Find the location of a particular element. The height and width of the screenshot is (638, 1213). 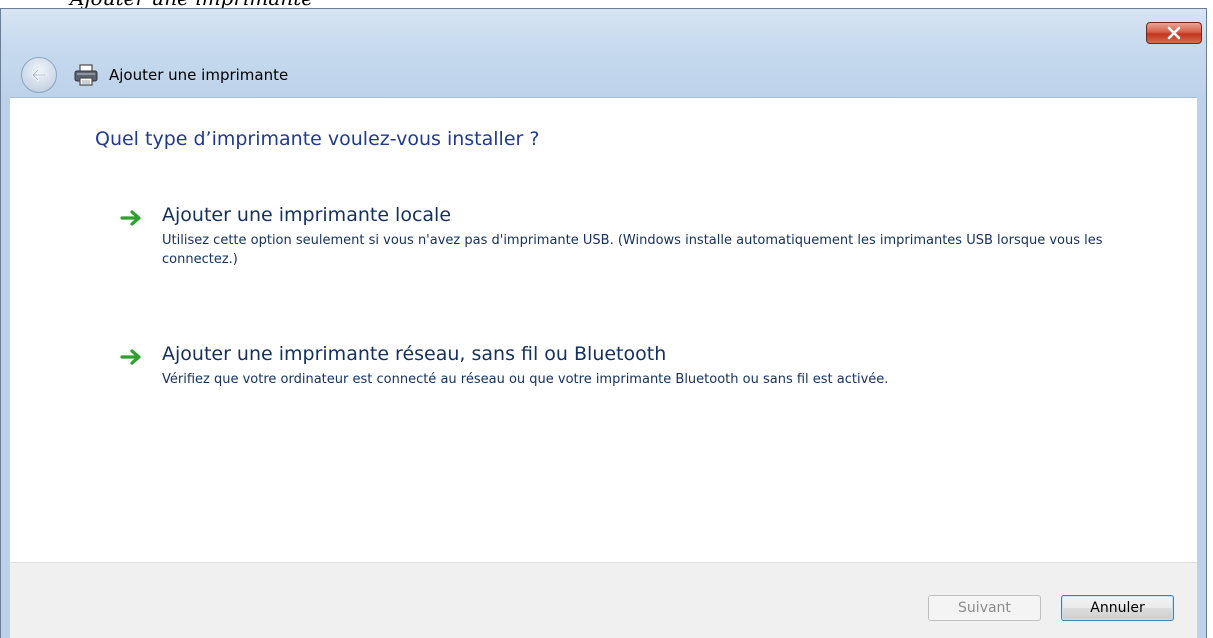

close-button is located at coordinates (1174, 33).